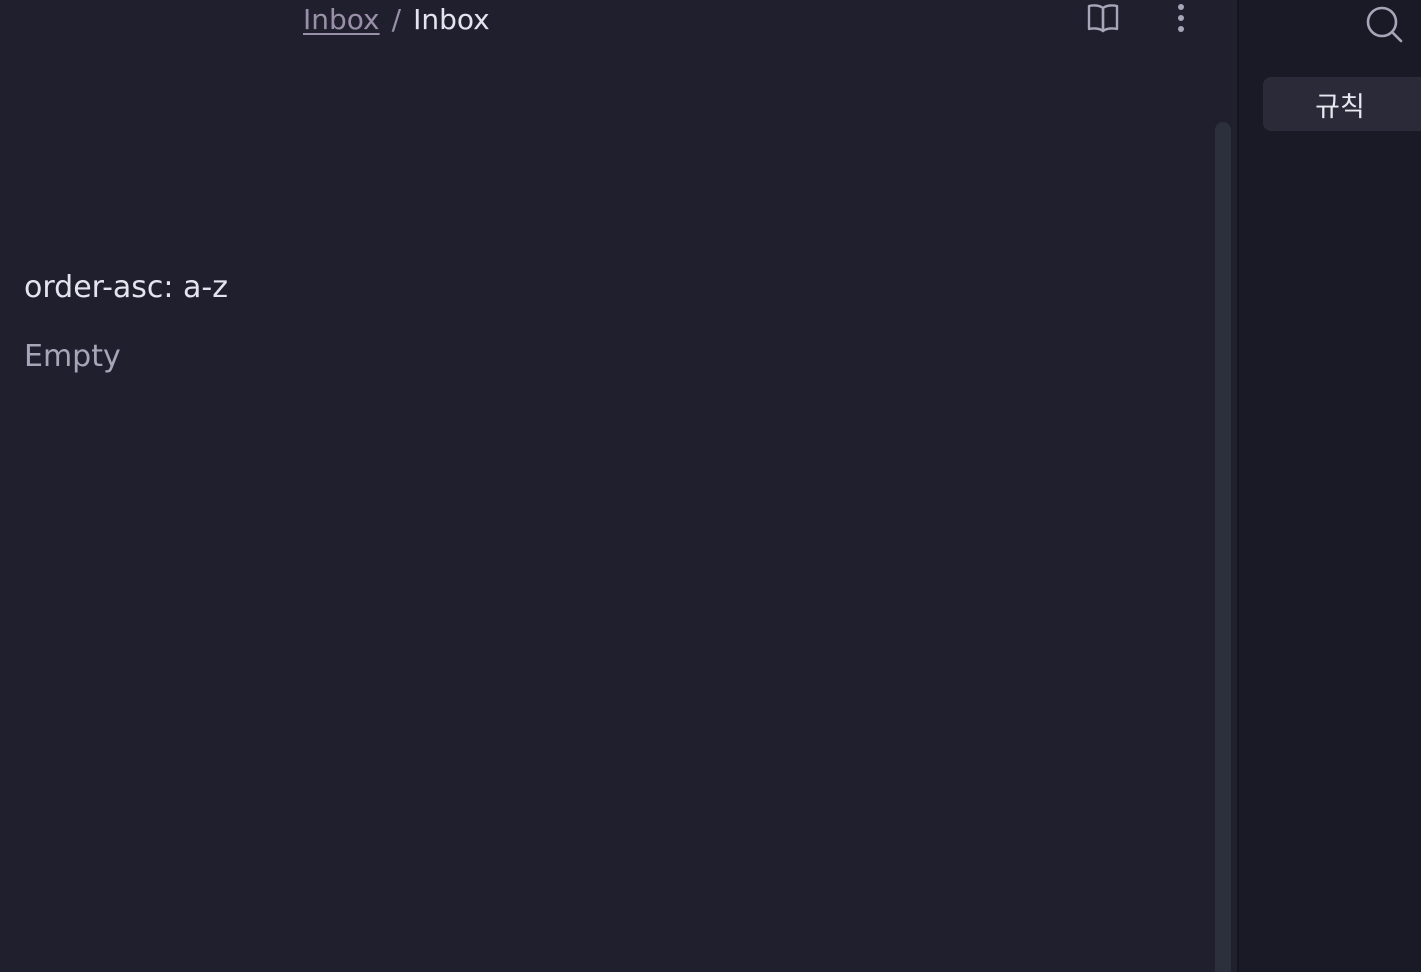  What do you see at coordinates (1384, 24) in the screenshot?
I see `search-icon` at bounding box center [1384, 24].